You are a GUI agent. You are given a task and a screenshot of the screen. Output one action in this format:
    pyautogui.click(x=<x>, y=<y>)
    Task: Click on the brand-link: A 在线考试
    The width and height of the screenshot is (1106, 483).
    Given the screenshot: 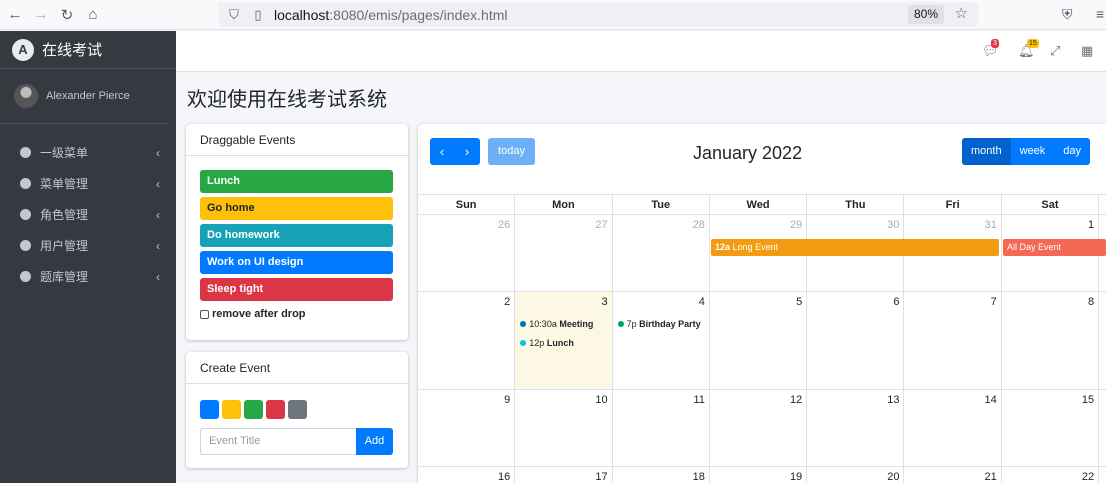 What is the action you would take?
    pyautogui.click(x=88, y=50)
    